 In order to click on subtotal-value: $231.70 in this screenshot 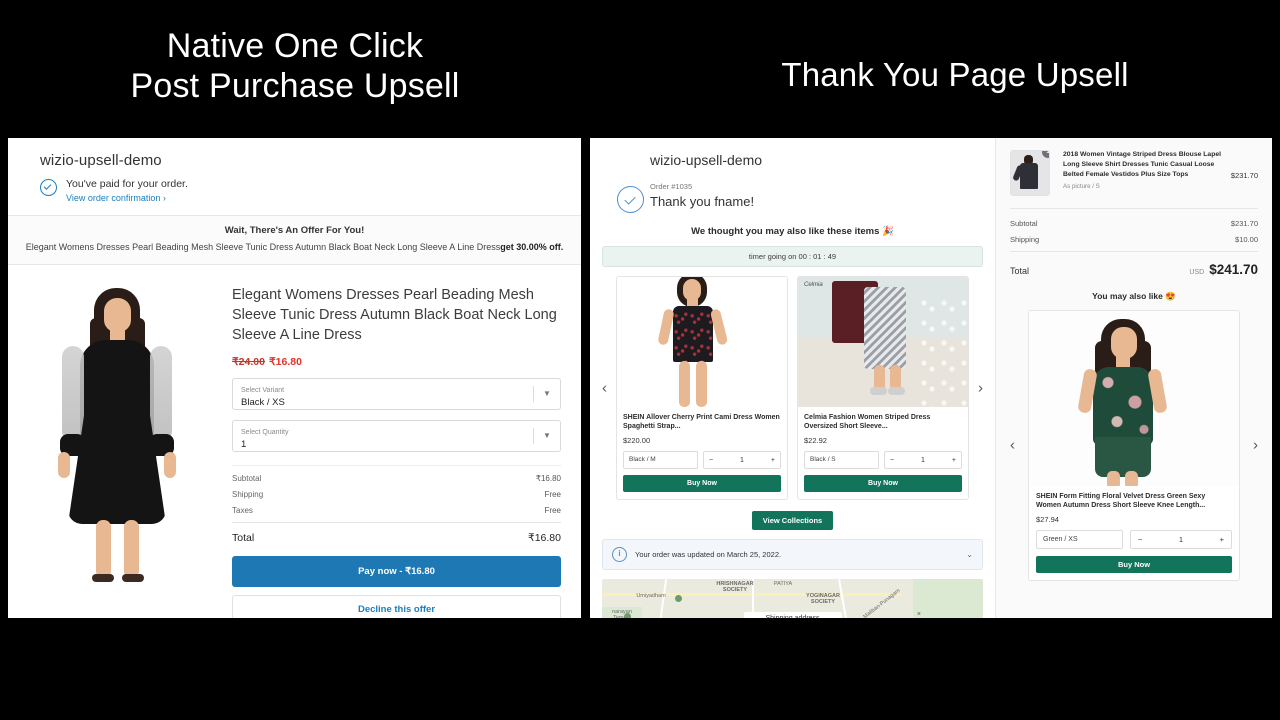, I will do `click(1244, 223)`.